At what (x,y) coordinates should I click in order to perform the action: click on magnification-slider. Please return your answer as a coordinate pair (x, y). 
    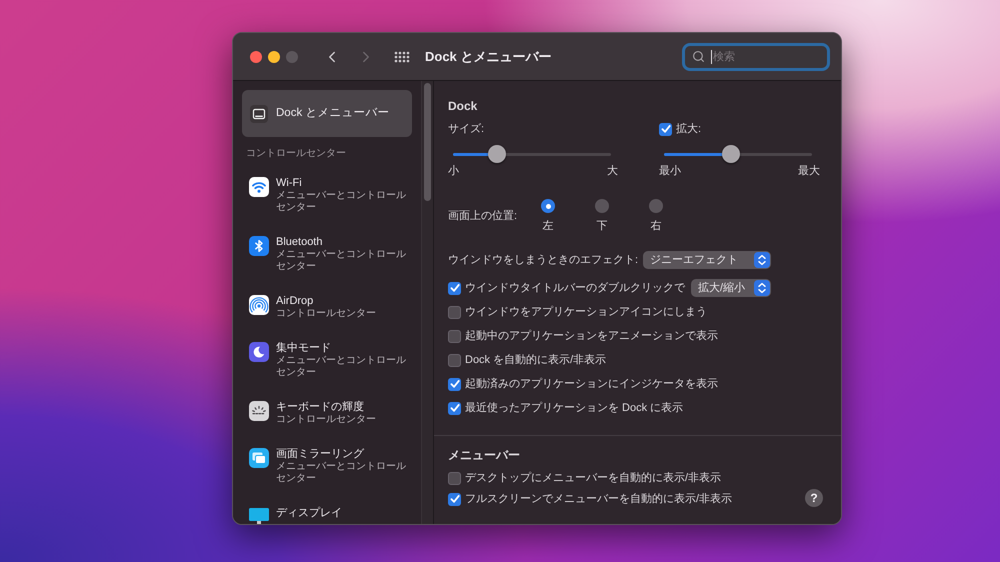
    Looking at the image, I should click on (738, 154).